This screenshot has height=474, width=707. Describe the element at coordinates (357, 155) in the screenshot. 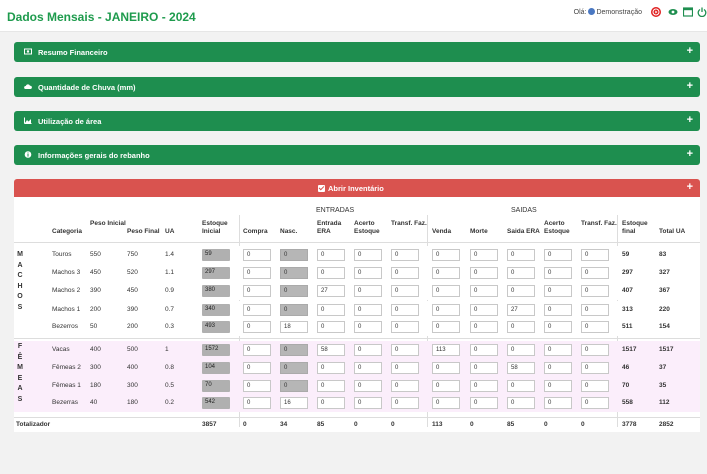

I see `panel-informacoes-rebanho: Informações gerais do rebanho +` at that location.